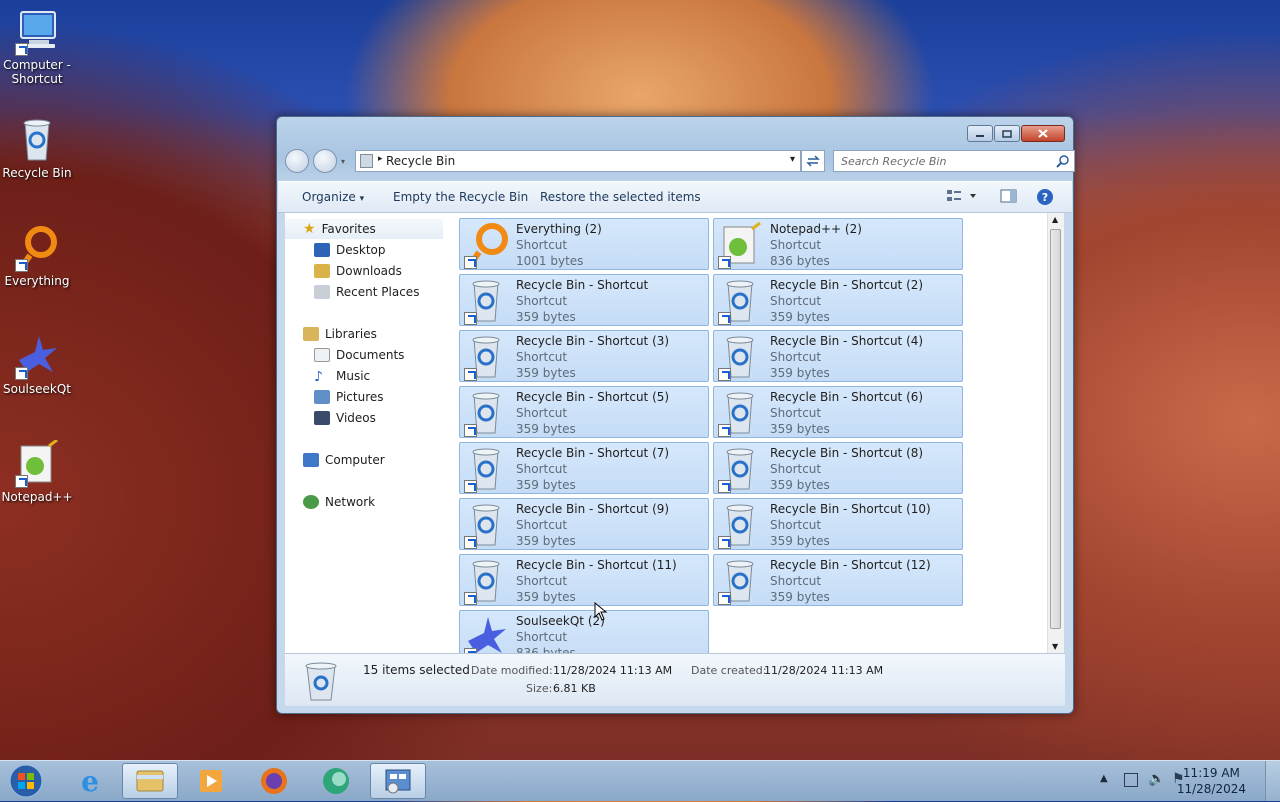 The height and width of the screenshot is (802, 1280). Describe the element at coordinates (364, 460) in the screenshot. I see `nav-computer: Computer` at that location.